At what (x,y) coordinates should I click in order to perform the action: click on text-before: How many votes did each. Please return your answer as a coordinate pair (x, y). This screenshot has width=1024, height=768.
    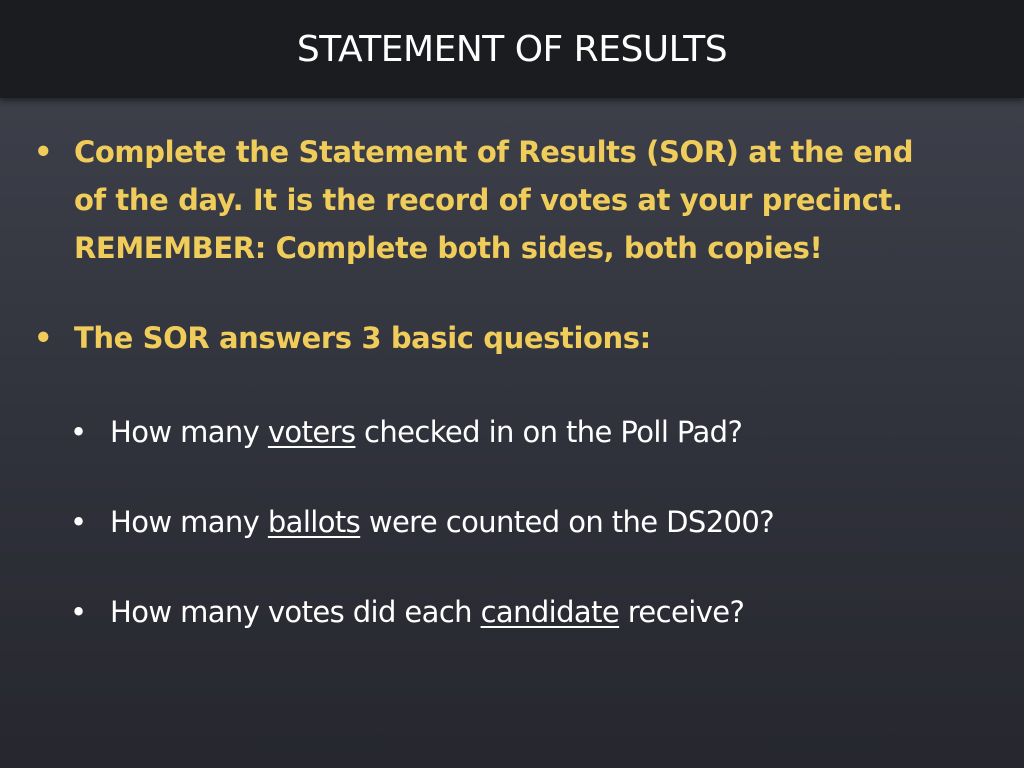
    Looking at the image, I should click on (295, 612).